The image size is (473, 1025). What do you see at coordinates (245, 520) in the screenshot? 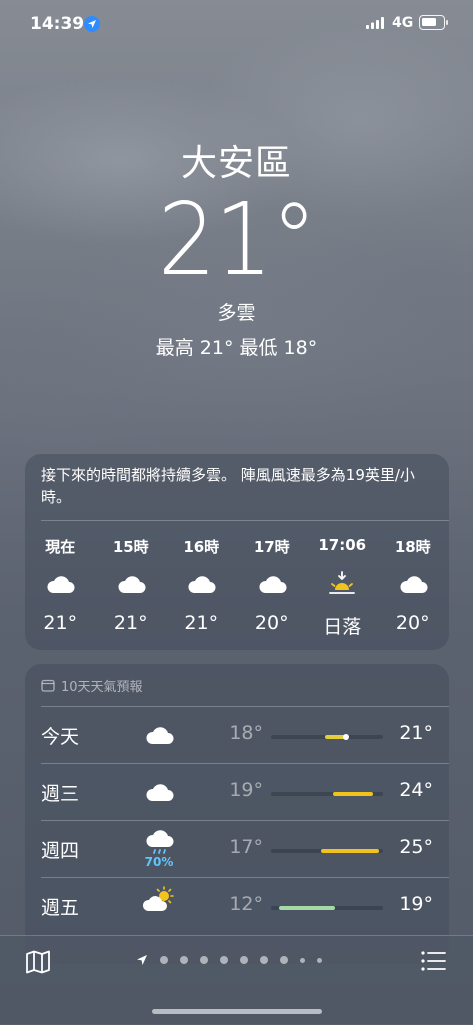
I see `divider` at bounding box center [245, 520].